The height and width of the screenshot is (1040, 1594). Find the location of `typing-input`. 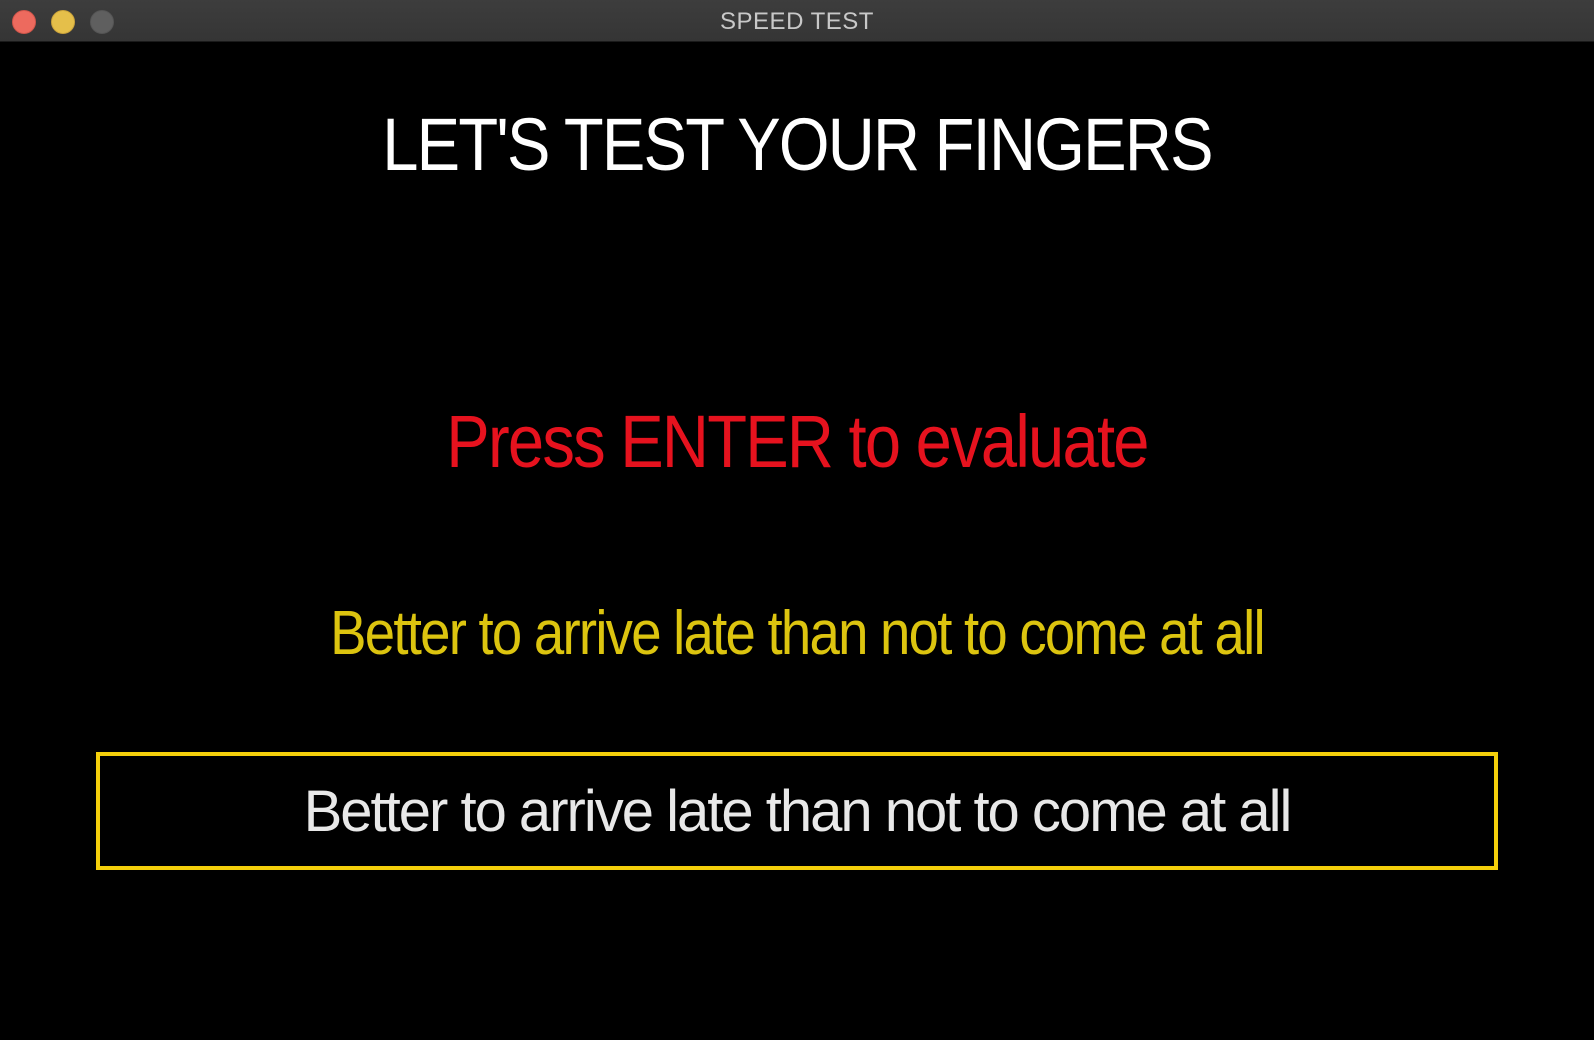

typing-input is located at coordinates (797, 811).